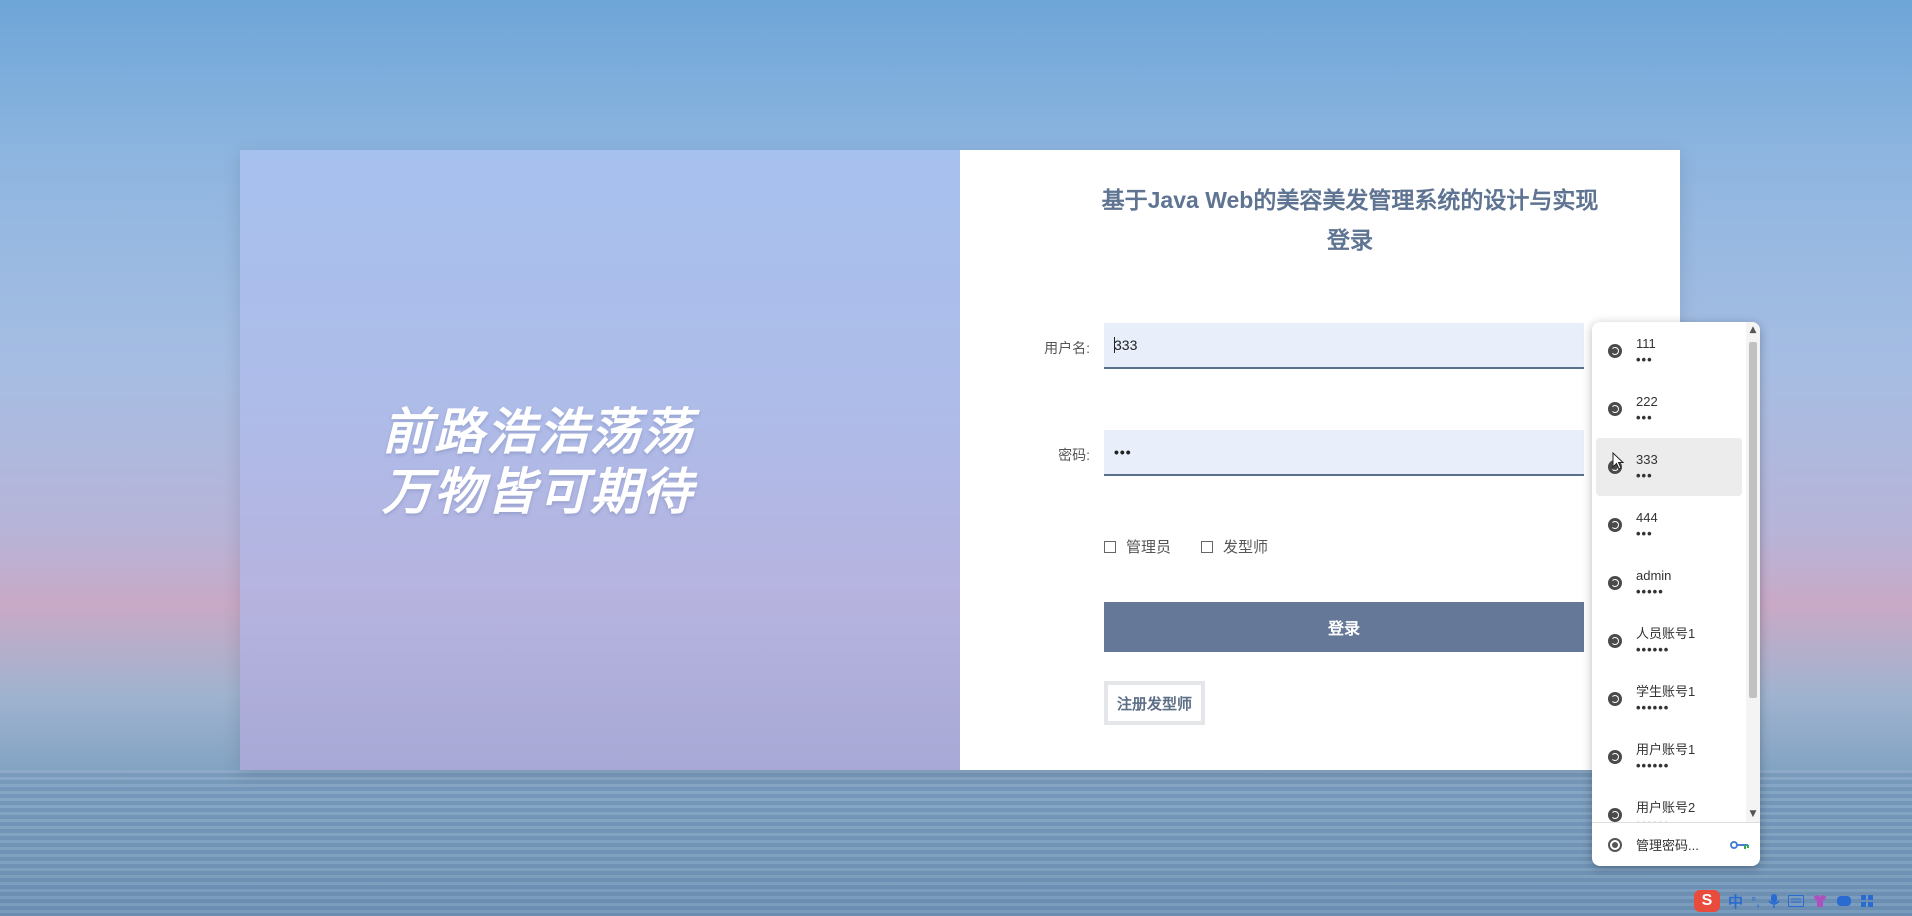 The height and width of the screenshot is (916, 1912). I want to click on credential-text: 444 •••, so click(1647, 525).